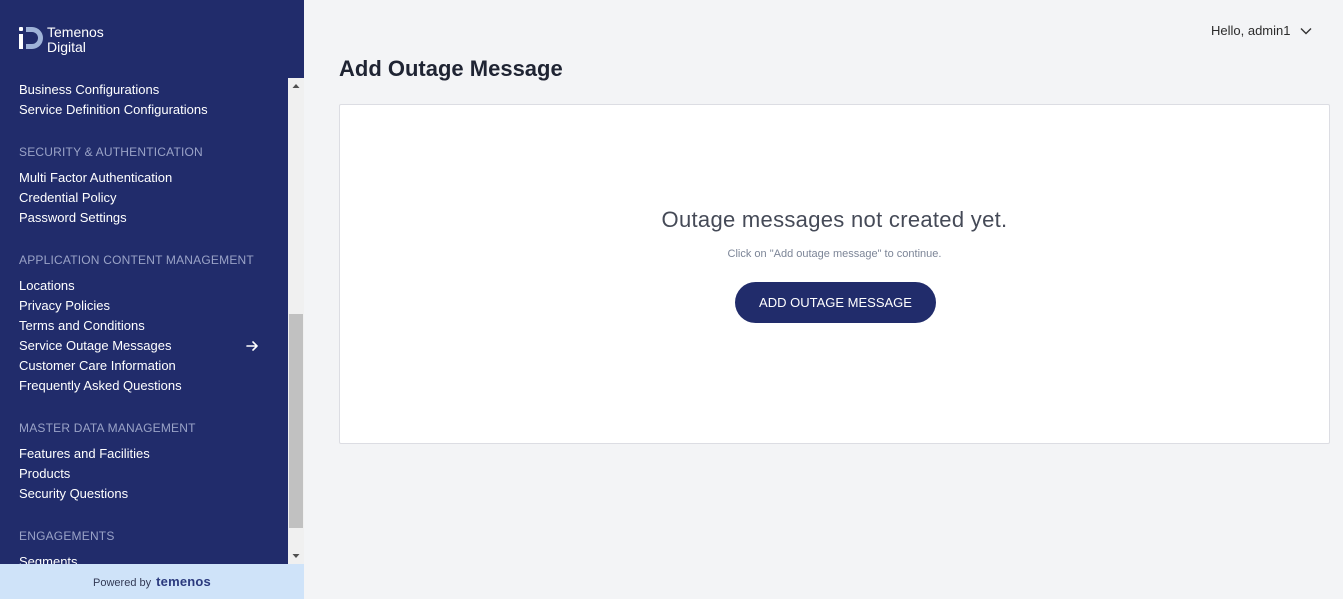  I want to click on empty-state-title: Outage messages not created yet., so click(834, 219).